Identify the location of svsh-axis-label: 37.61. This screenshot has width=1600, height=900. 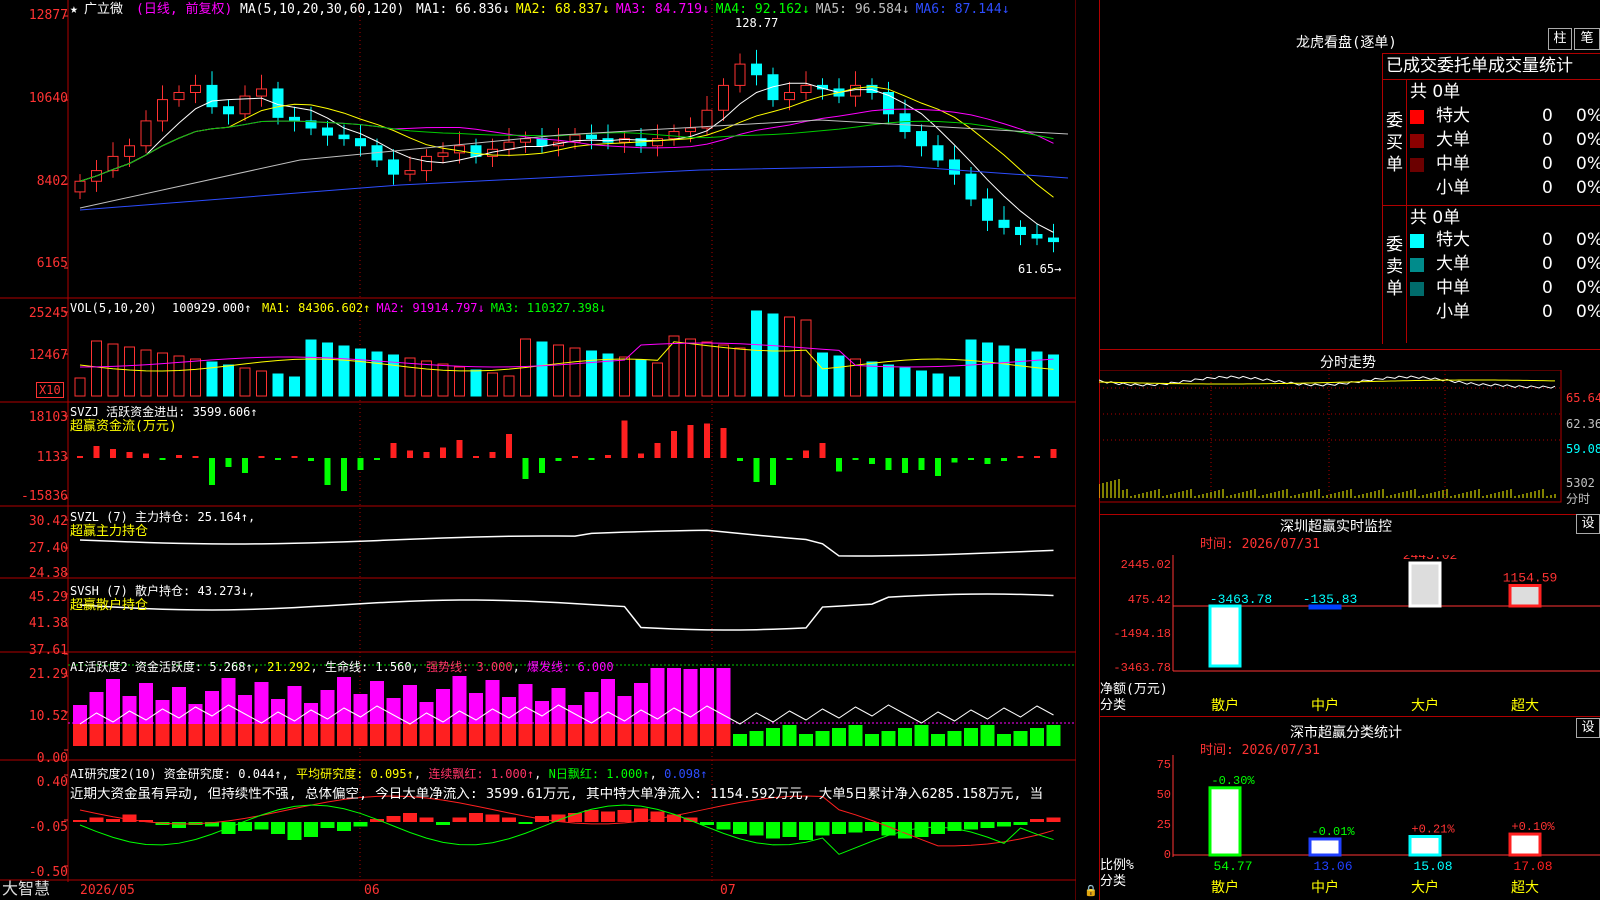
(48, 650).